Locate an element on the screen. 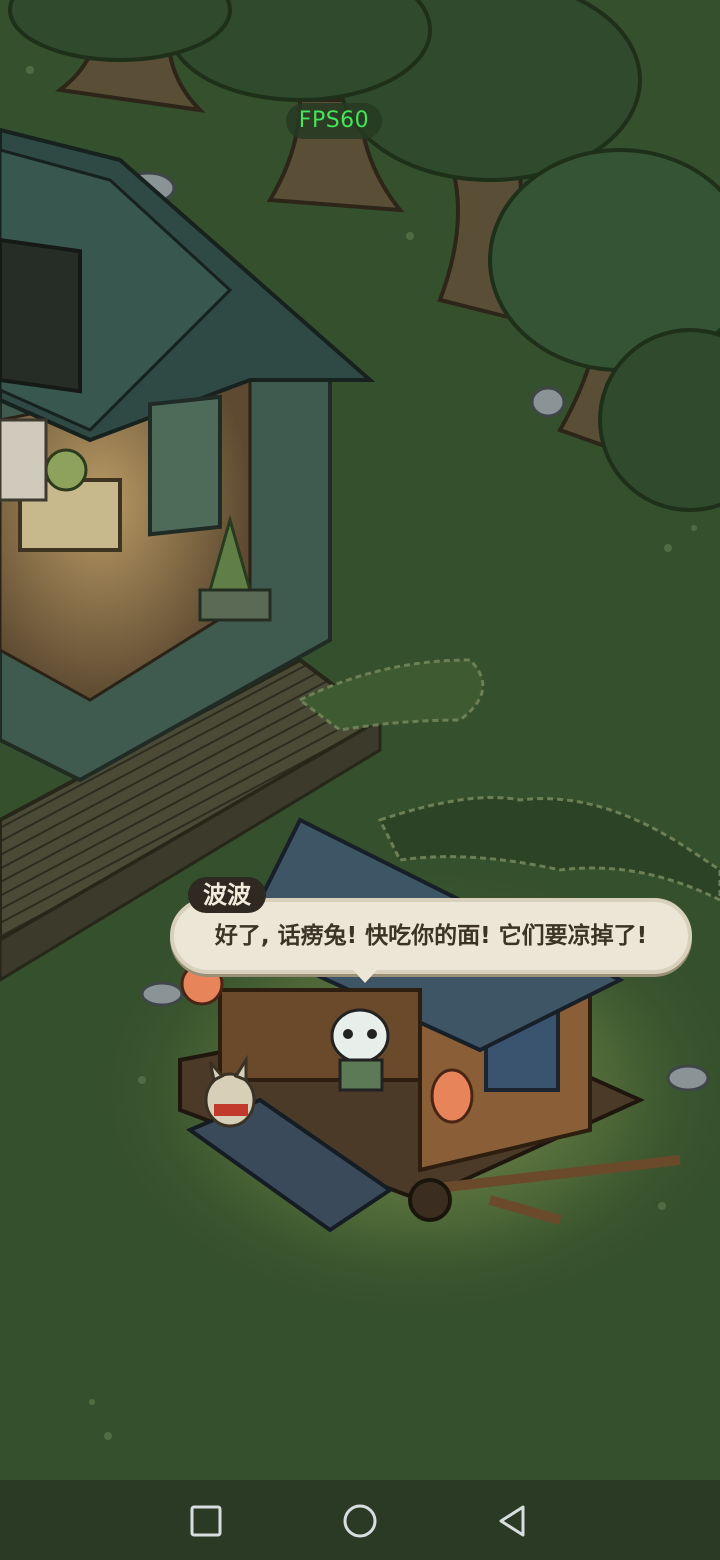 The width and height of the screenshot is (720, 1560). speaker-name: 波波 is located at coordinates (227, 895).